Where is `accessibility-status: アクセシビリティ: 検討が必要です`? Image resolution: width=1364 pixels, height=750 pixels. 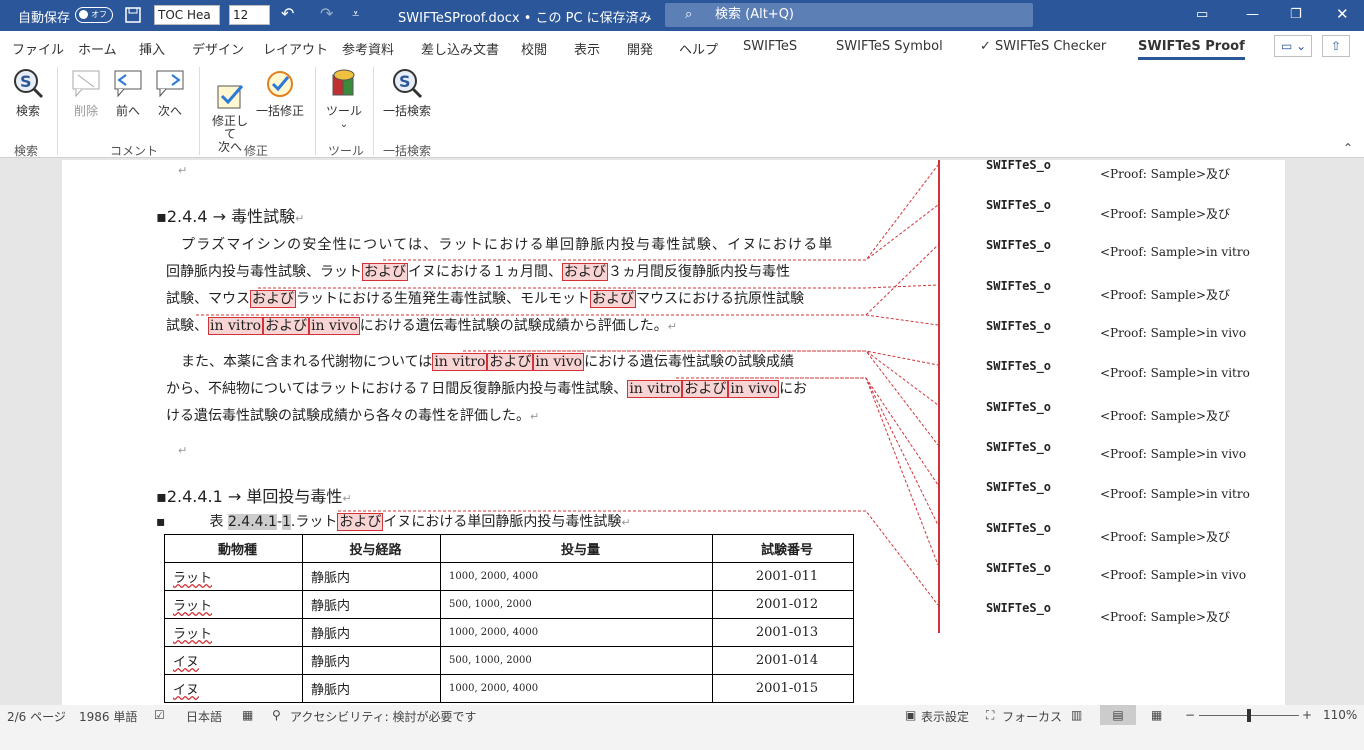 accessibility-status: アクセシビリティ: 検討が必要です is located at coordinates (383, 716).